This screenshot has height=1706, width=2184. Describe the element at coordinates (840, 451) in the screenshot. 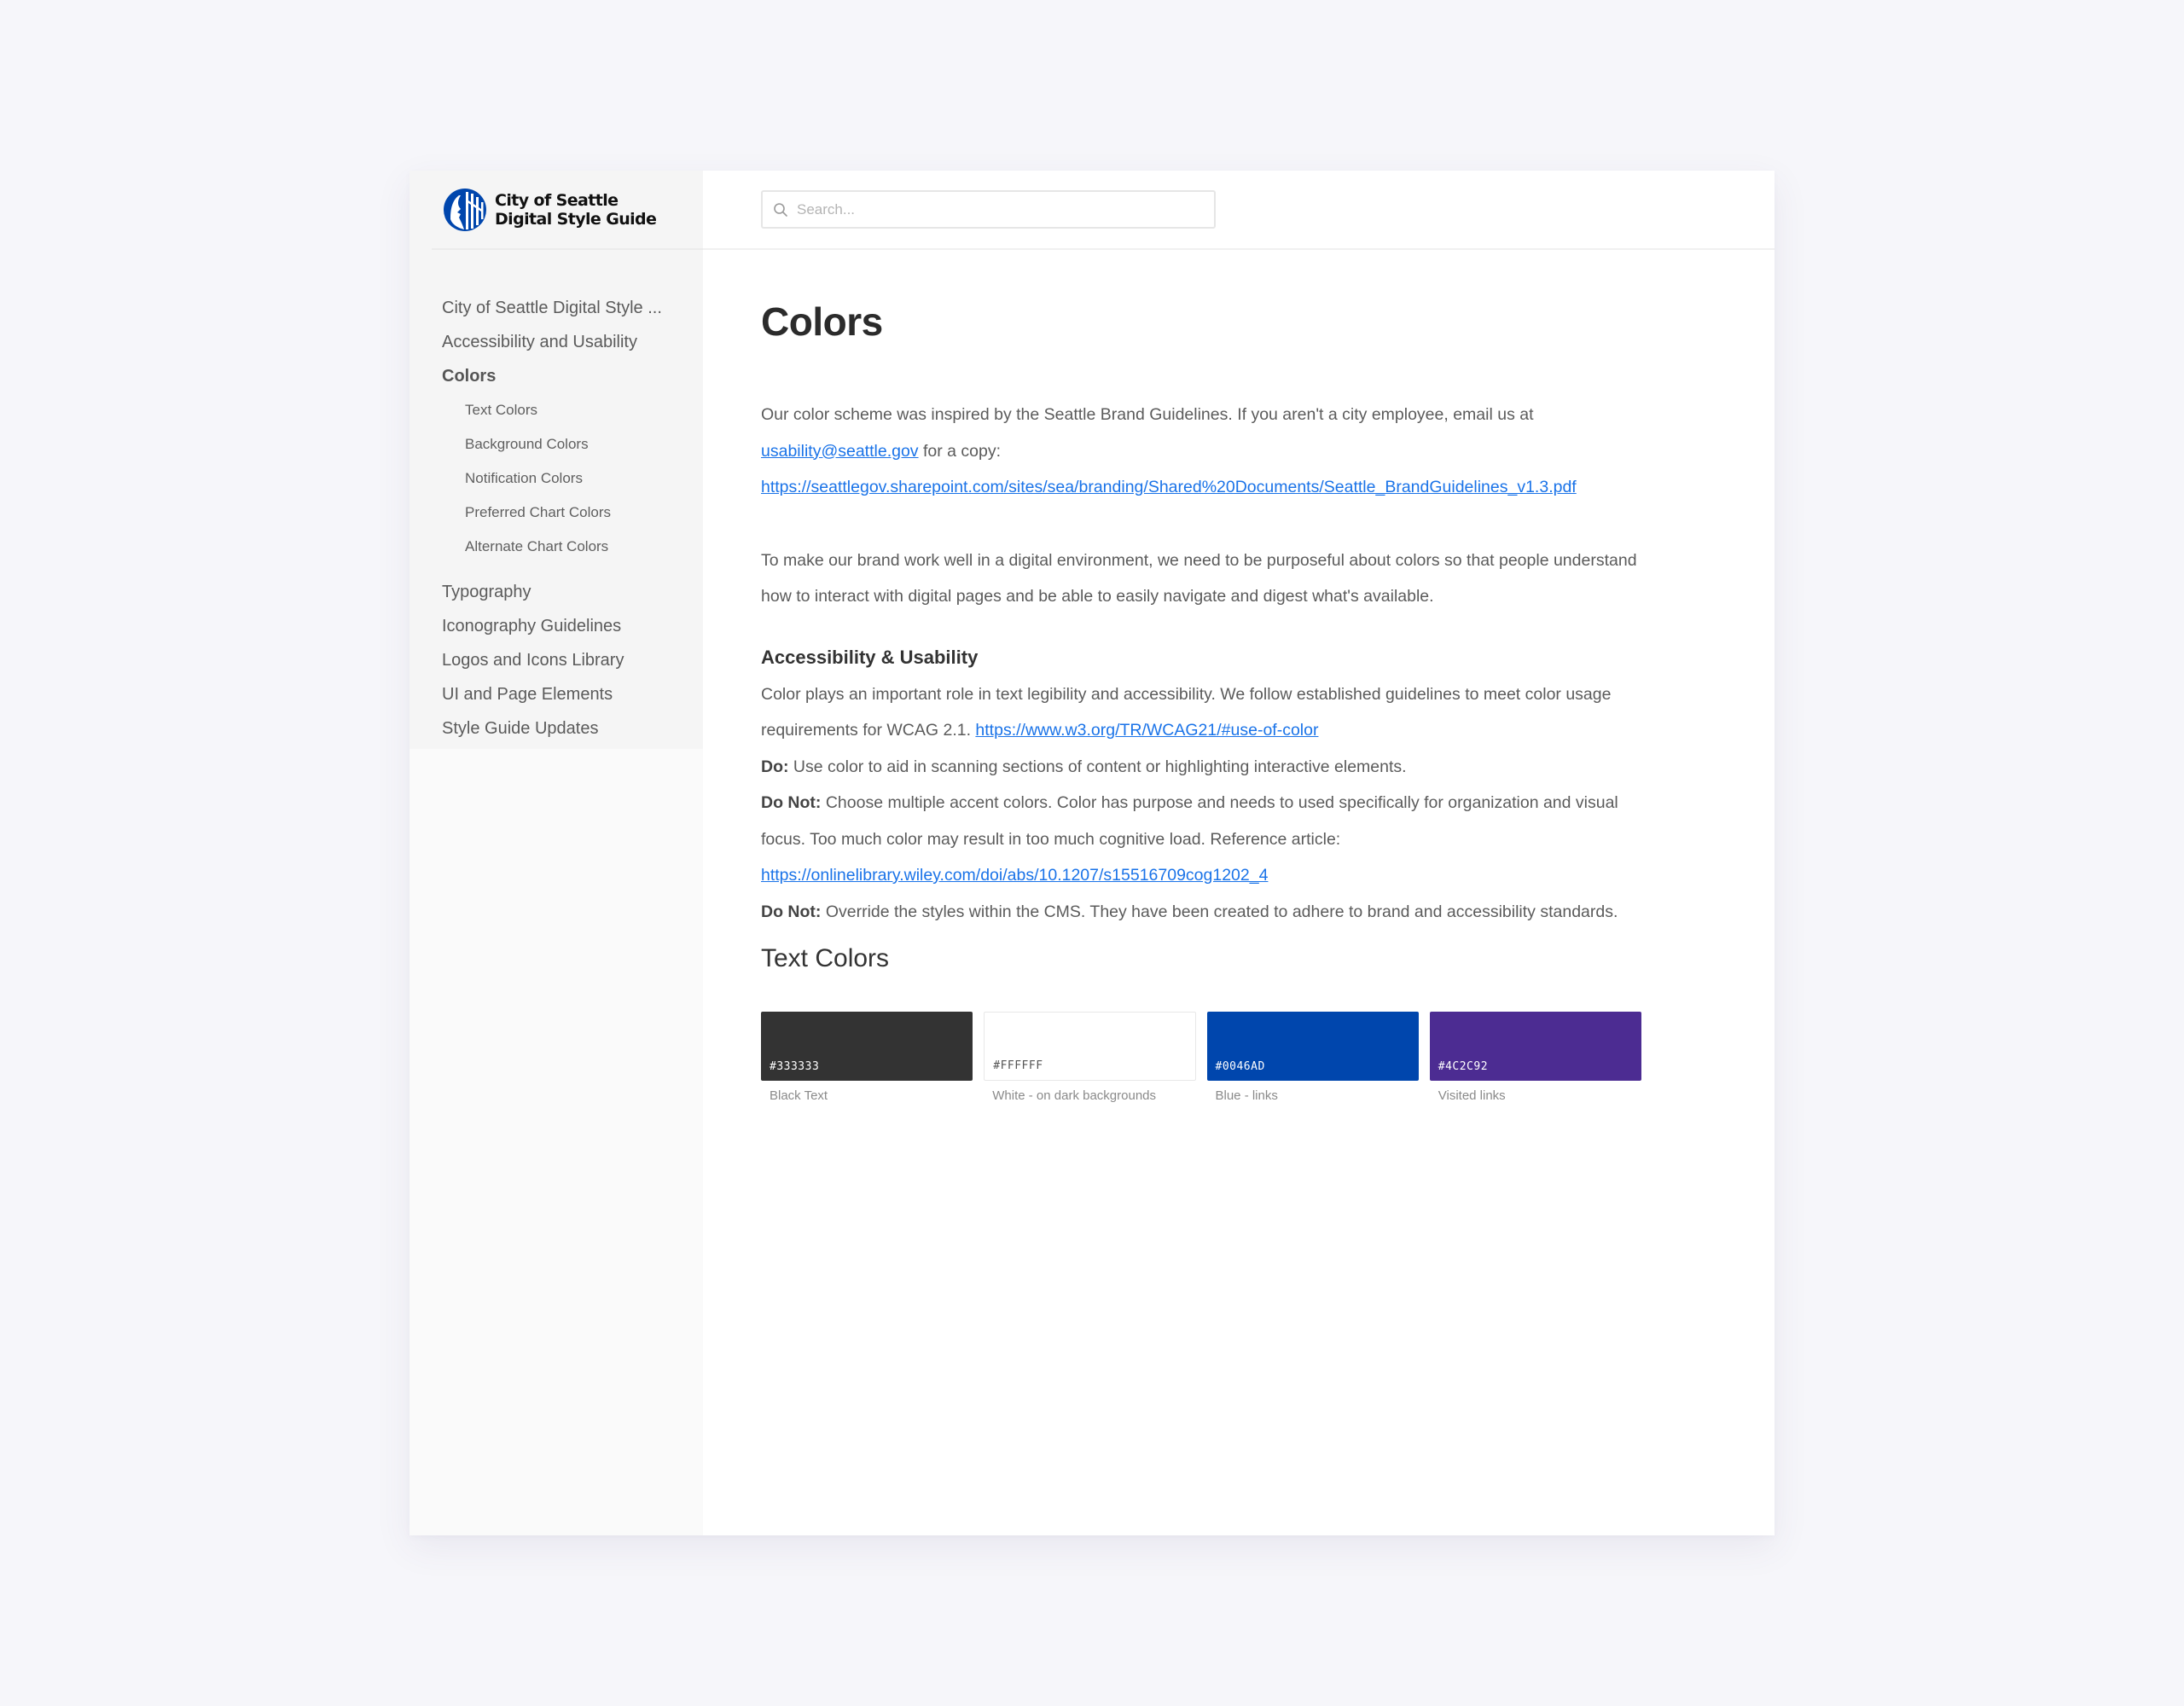

I see `email-link: usability@seattle.gov` at that location.